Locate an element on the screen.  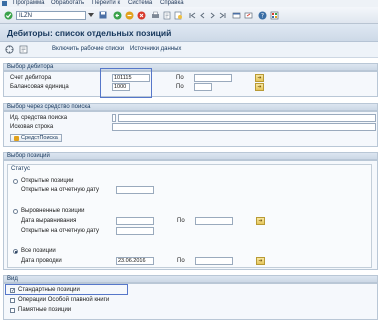
find-next-icon is located at coordinates (178, 15).